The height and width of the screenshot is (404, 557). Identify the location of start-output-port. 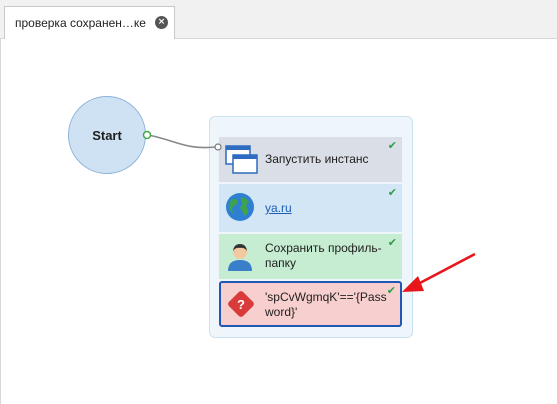
(147, 135).